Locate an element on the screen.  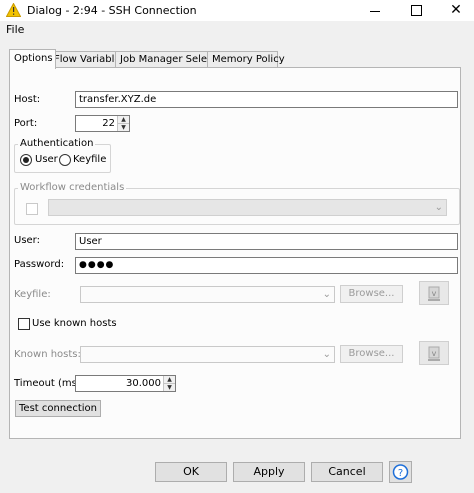
minimize-icon is located at coordinates (375, 11).